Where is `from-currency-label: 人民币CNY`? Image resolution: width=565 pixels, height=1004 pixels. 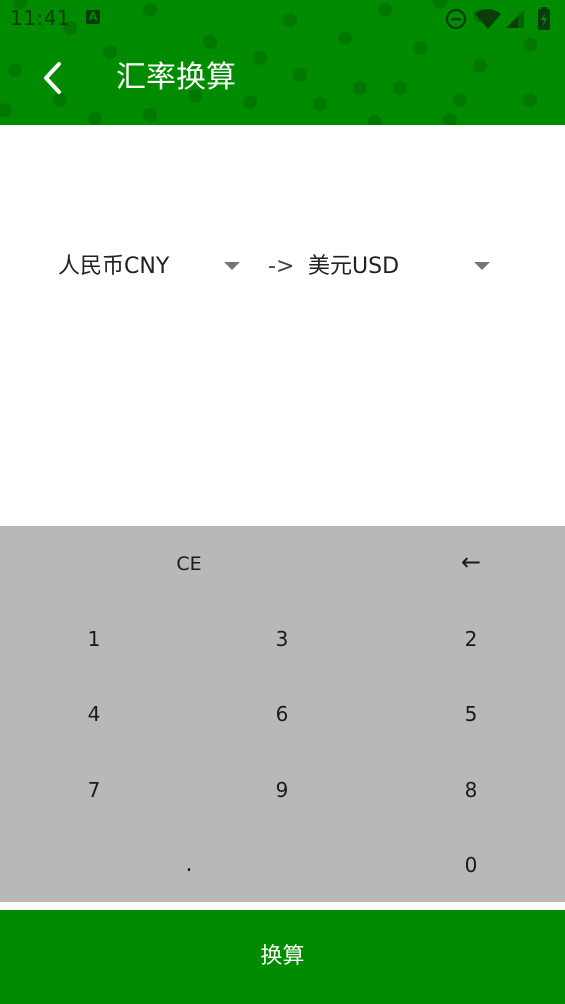 from-currency-label: 人民币CNY is located at coordinates (114, 266).